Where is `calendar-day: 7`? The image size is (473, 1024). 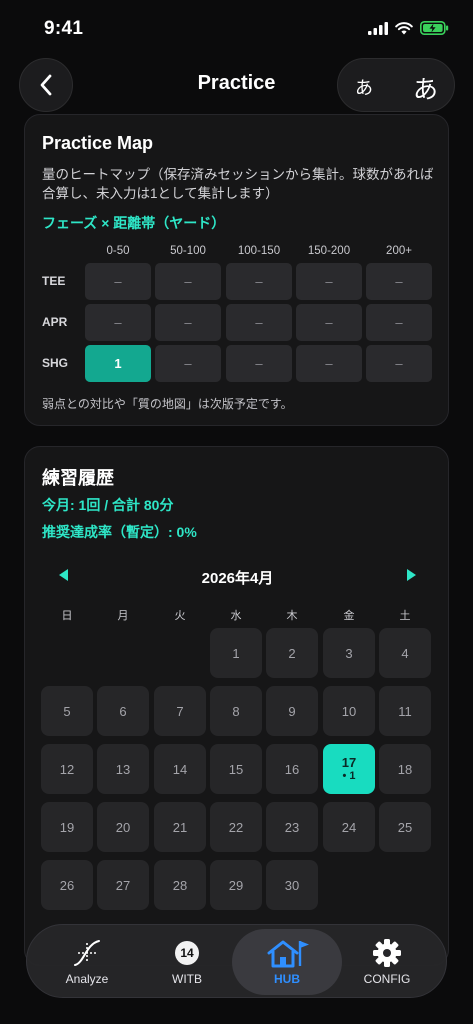 calendar-day: 7 is located at coordinates (180, 711).